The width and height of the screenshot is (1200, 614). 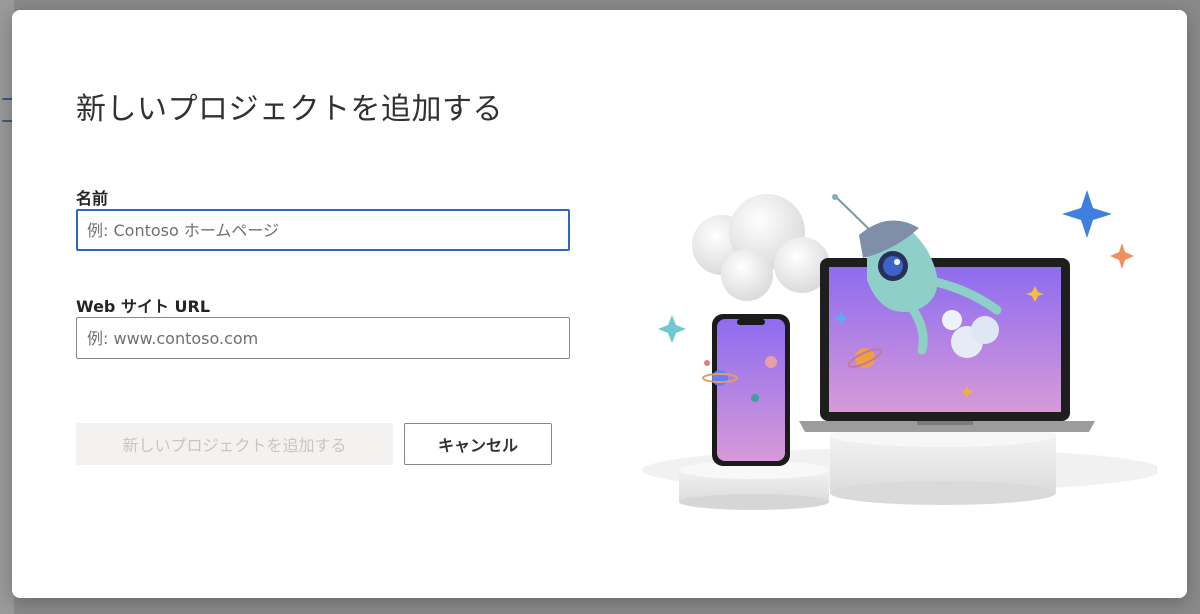 What do you see at coordinates (751, 390) in the screenshot?
I see `phone-icon` at bounding box center [751, 390].